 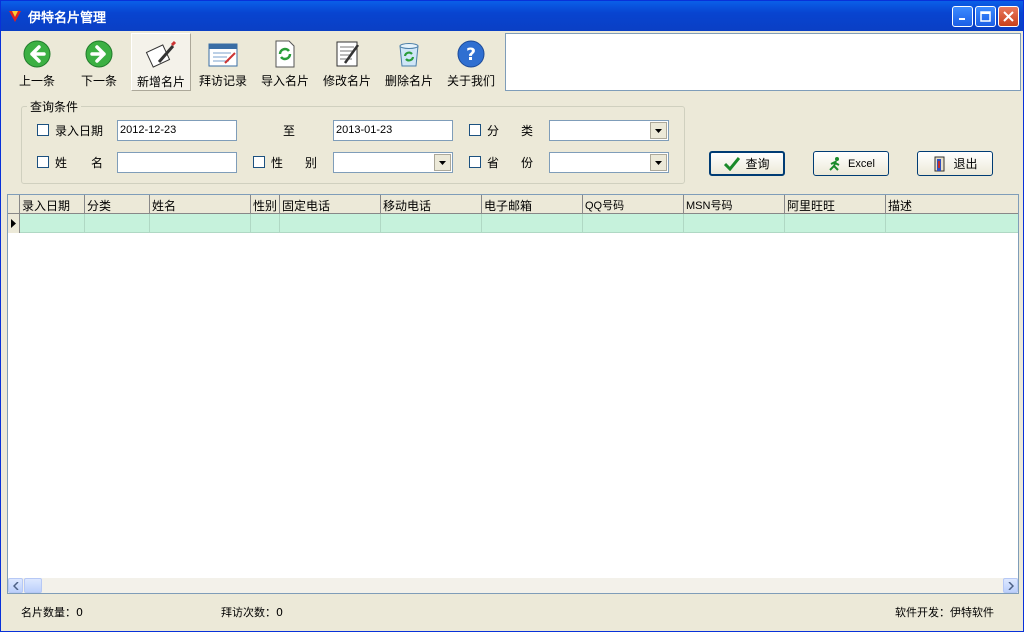 What do you see at coordinates (285, 54) in the screenshot?
I see `import-icon` at bounding box center [285, 54].